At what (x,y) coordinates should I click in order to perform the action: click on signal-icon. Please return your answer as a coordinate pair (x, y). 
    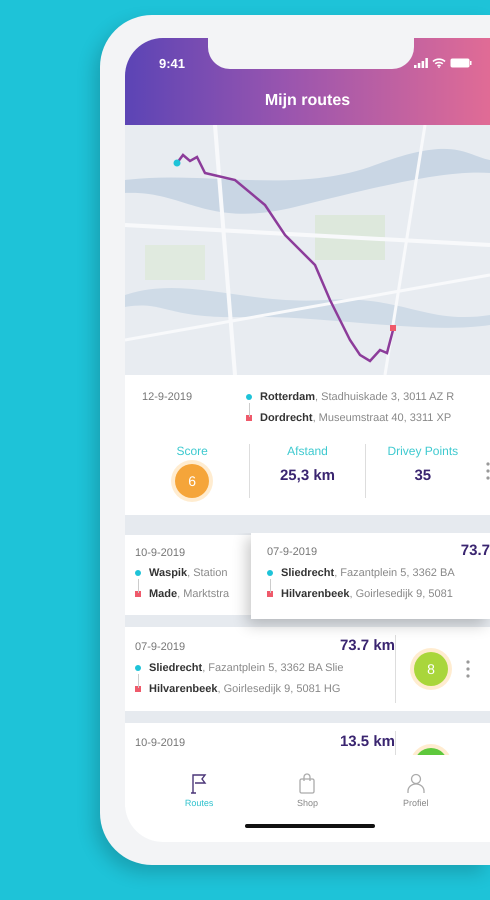
    Looking at the image, I should click on (421, 63).